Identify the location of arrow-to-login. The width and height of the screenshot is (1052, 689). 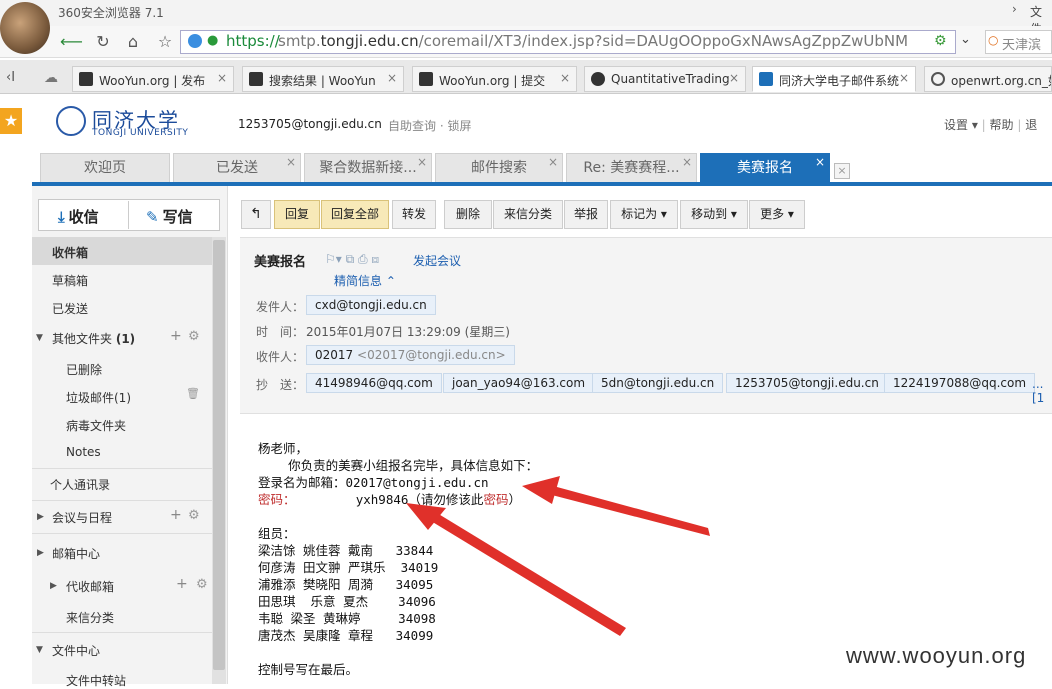
(616, 506).